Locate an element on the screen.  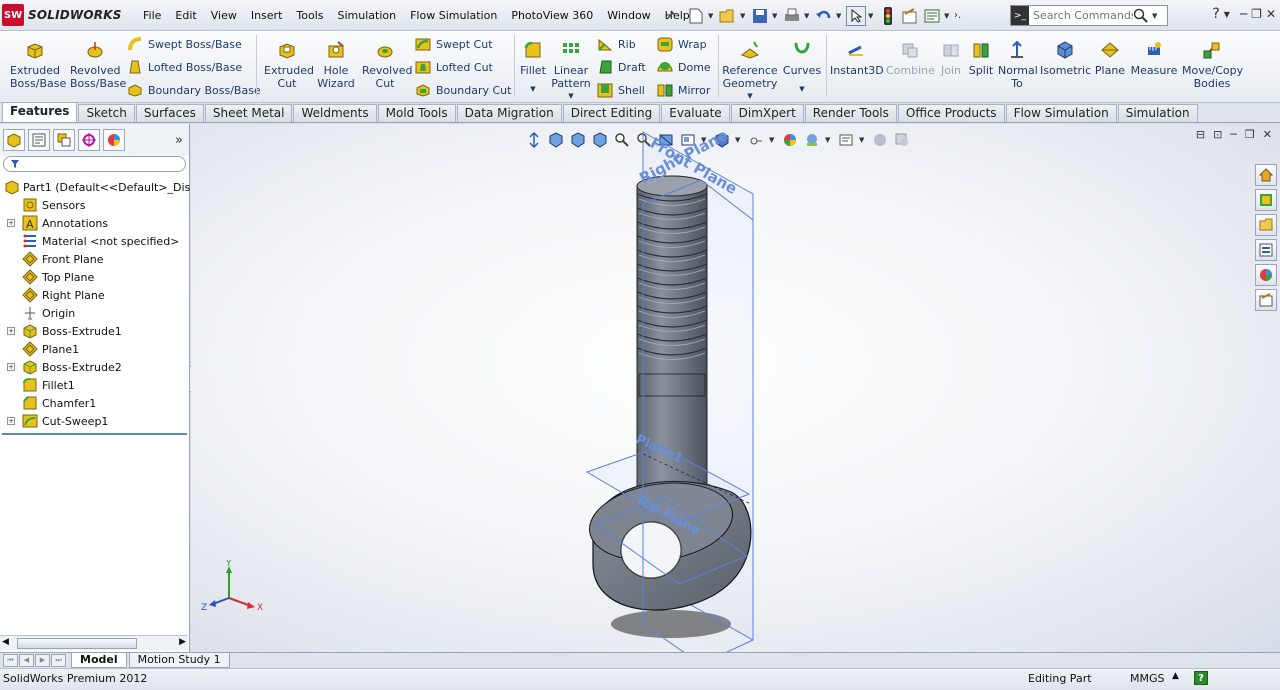
undo-icon is located at coordinates (824, 16).